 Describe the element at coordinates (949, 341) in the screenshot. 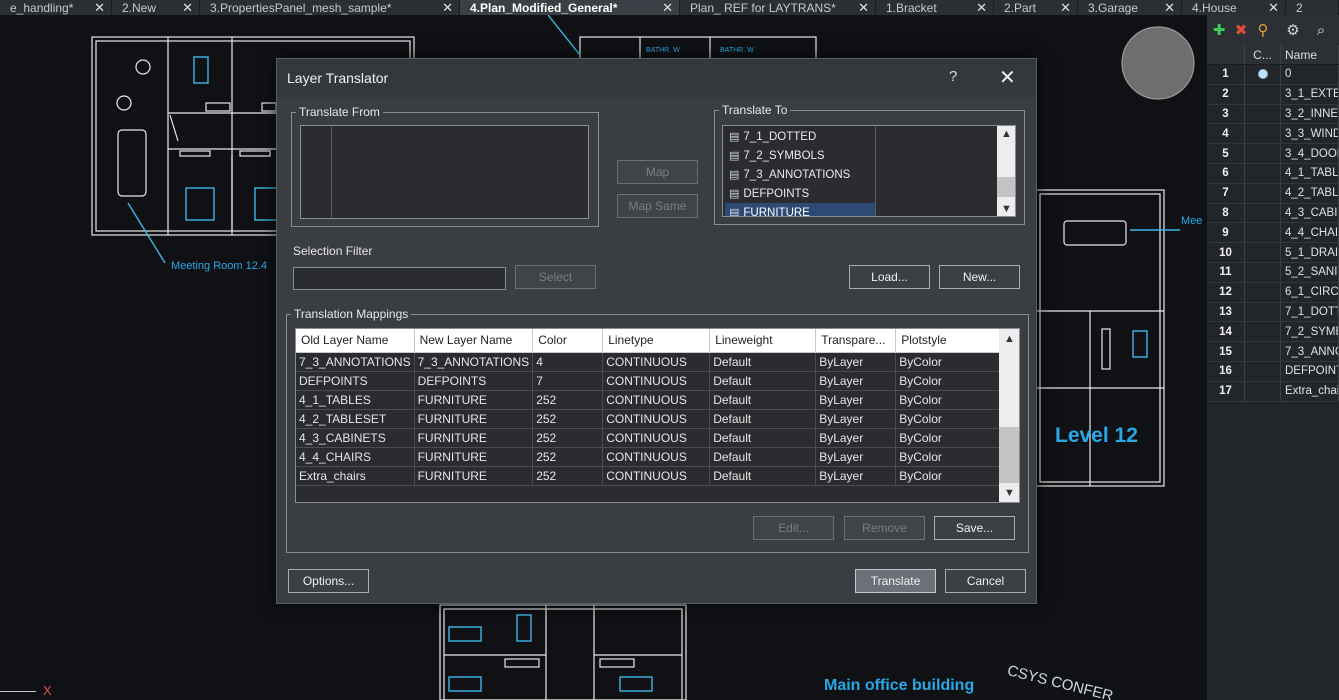

I see `mappings-column-header: Plotstyle` at that location.